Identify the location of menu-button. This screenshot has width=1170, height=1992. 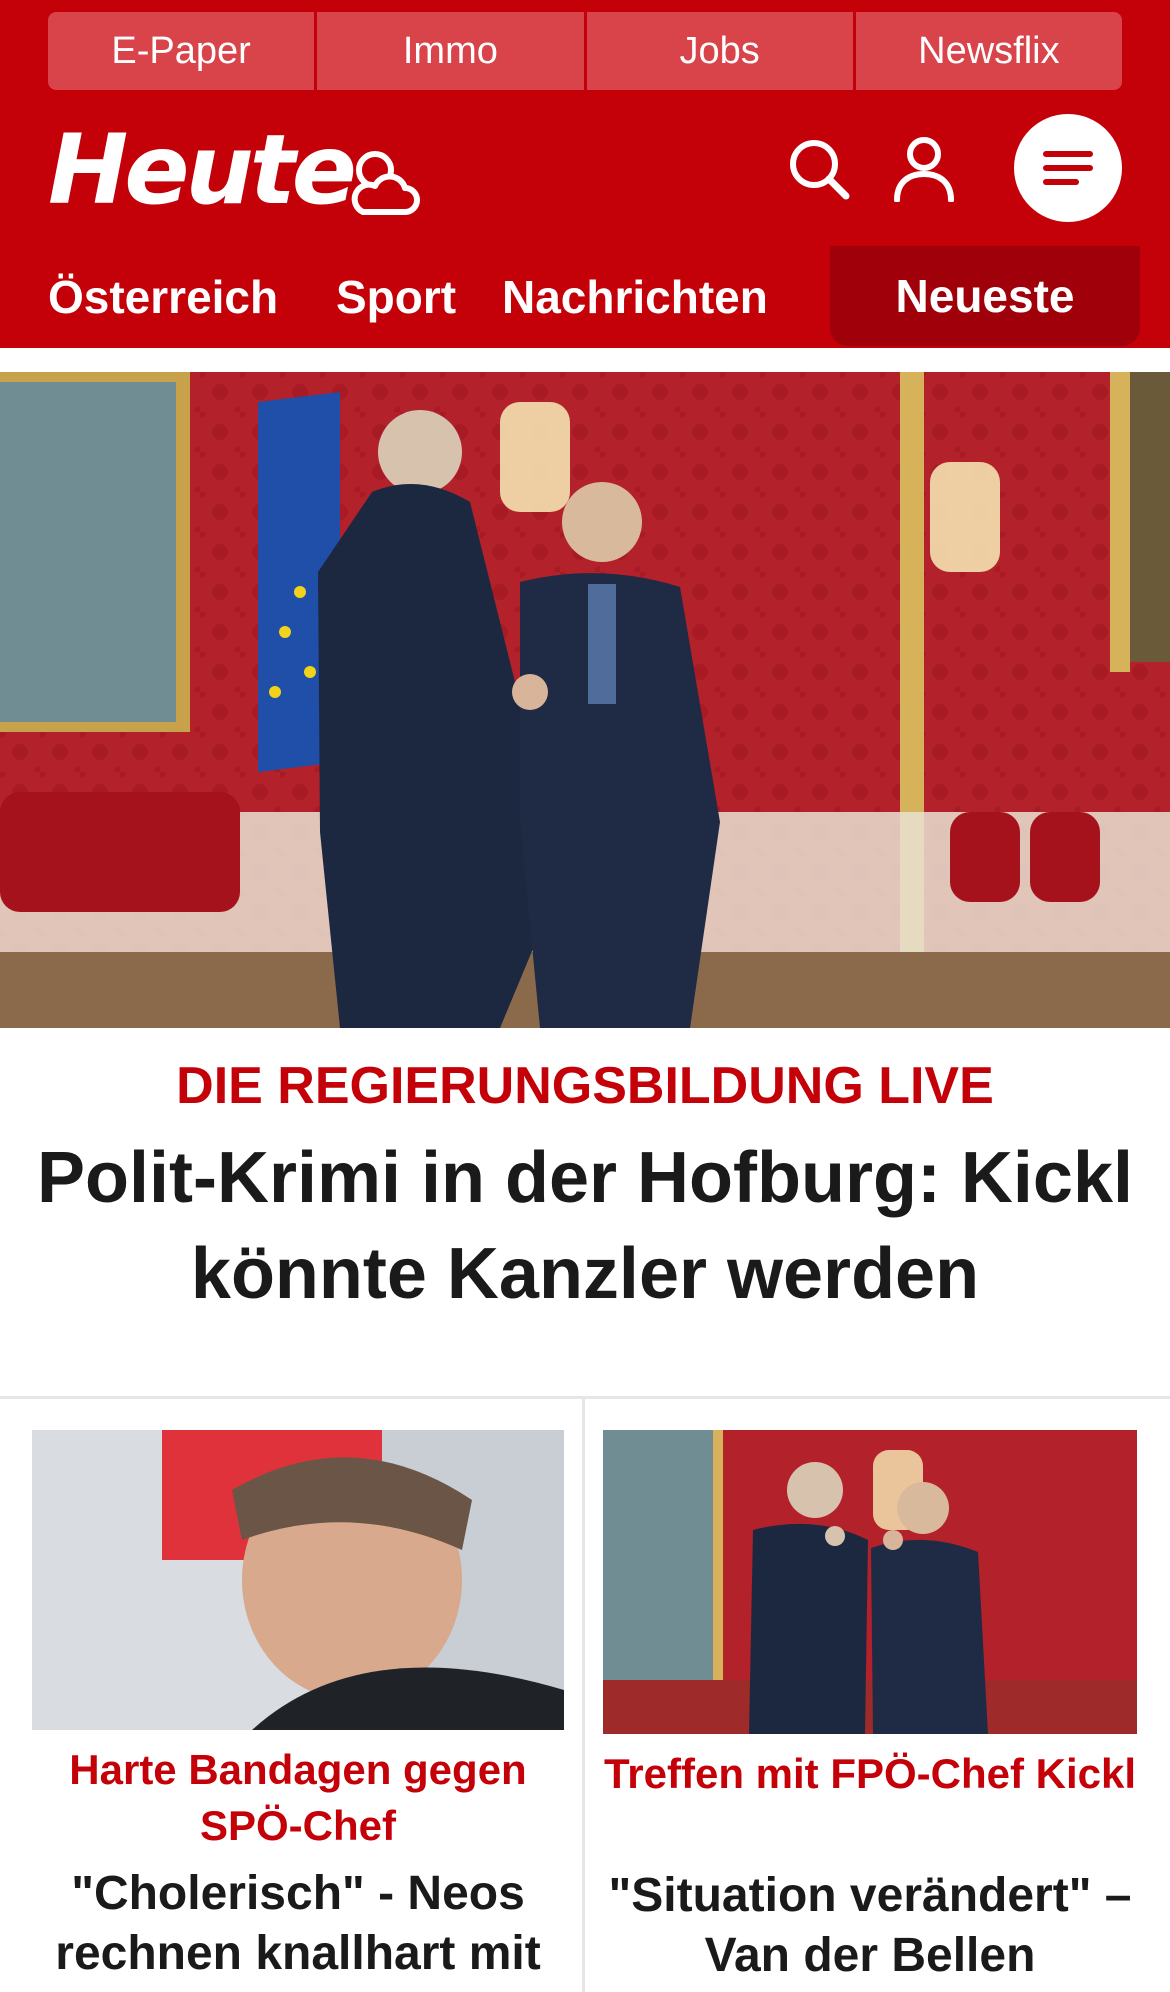
(1068, 168).